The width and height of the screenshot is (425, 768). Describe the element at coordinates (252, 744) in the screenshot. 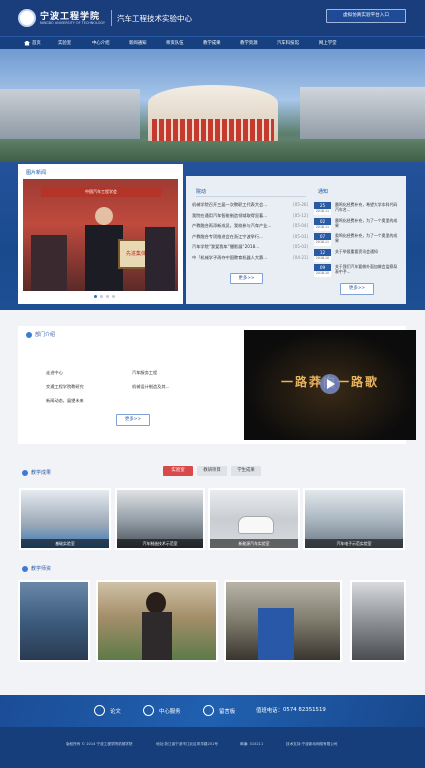

I see `postcode-text: 邮编: 315211` at that location.